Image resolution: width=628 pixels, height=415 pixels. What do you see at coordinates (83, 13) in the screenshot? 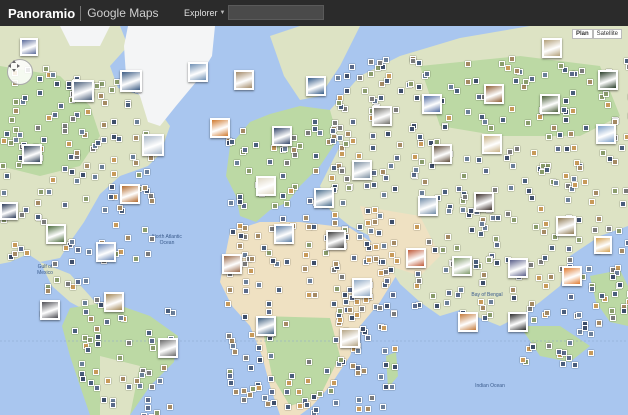
I see `brand: Panoramio Google Maps` at bounding box center [83, 13].